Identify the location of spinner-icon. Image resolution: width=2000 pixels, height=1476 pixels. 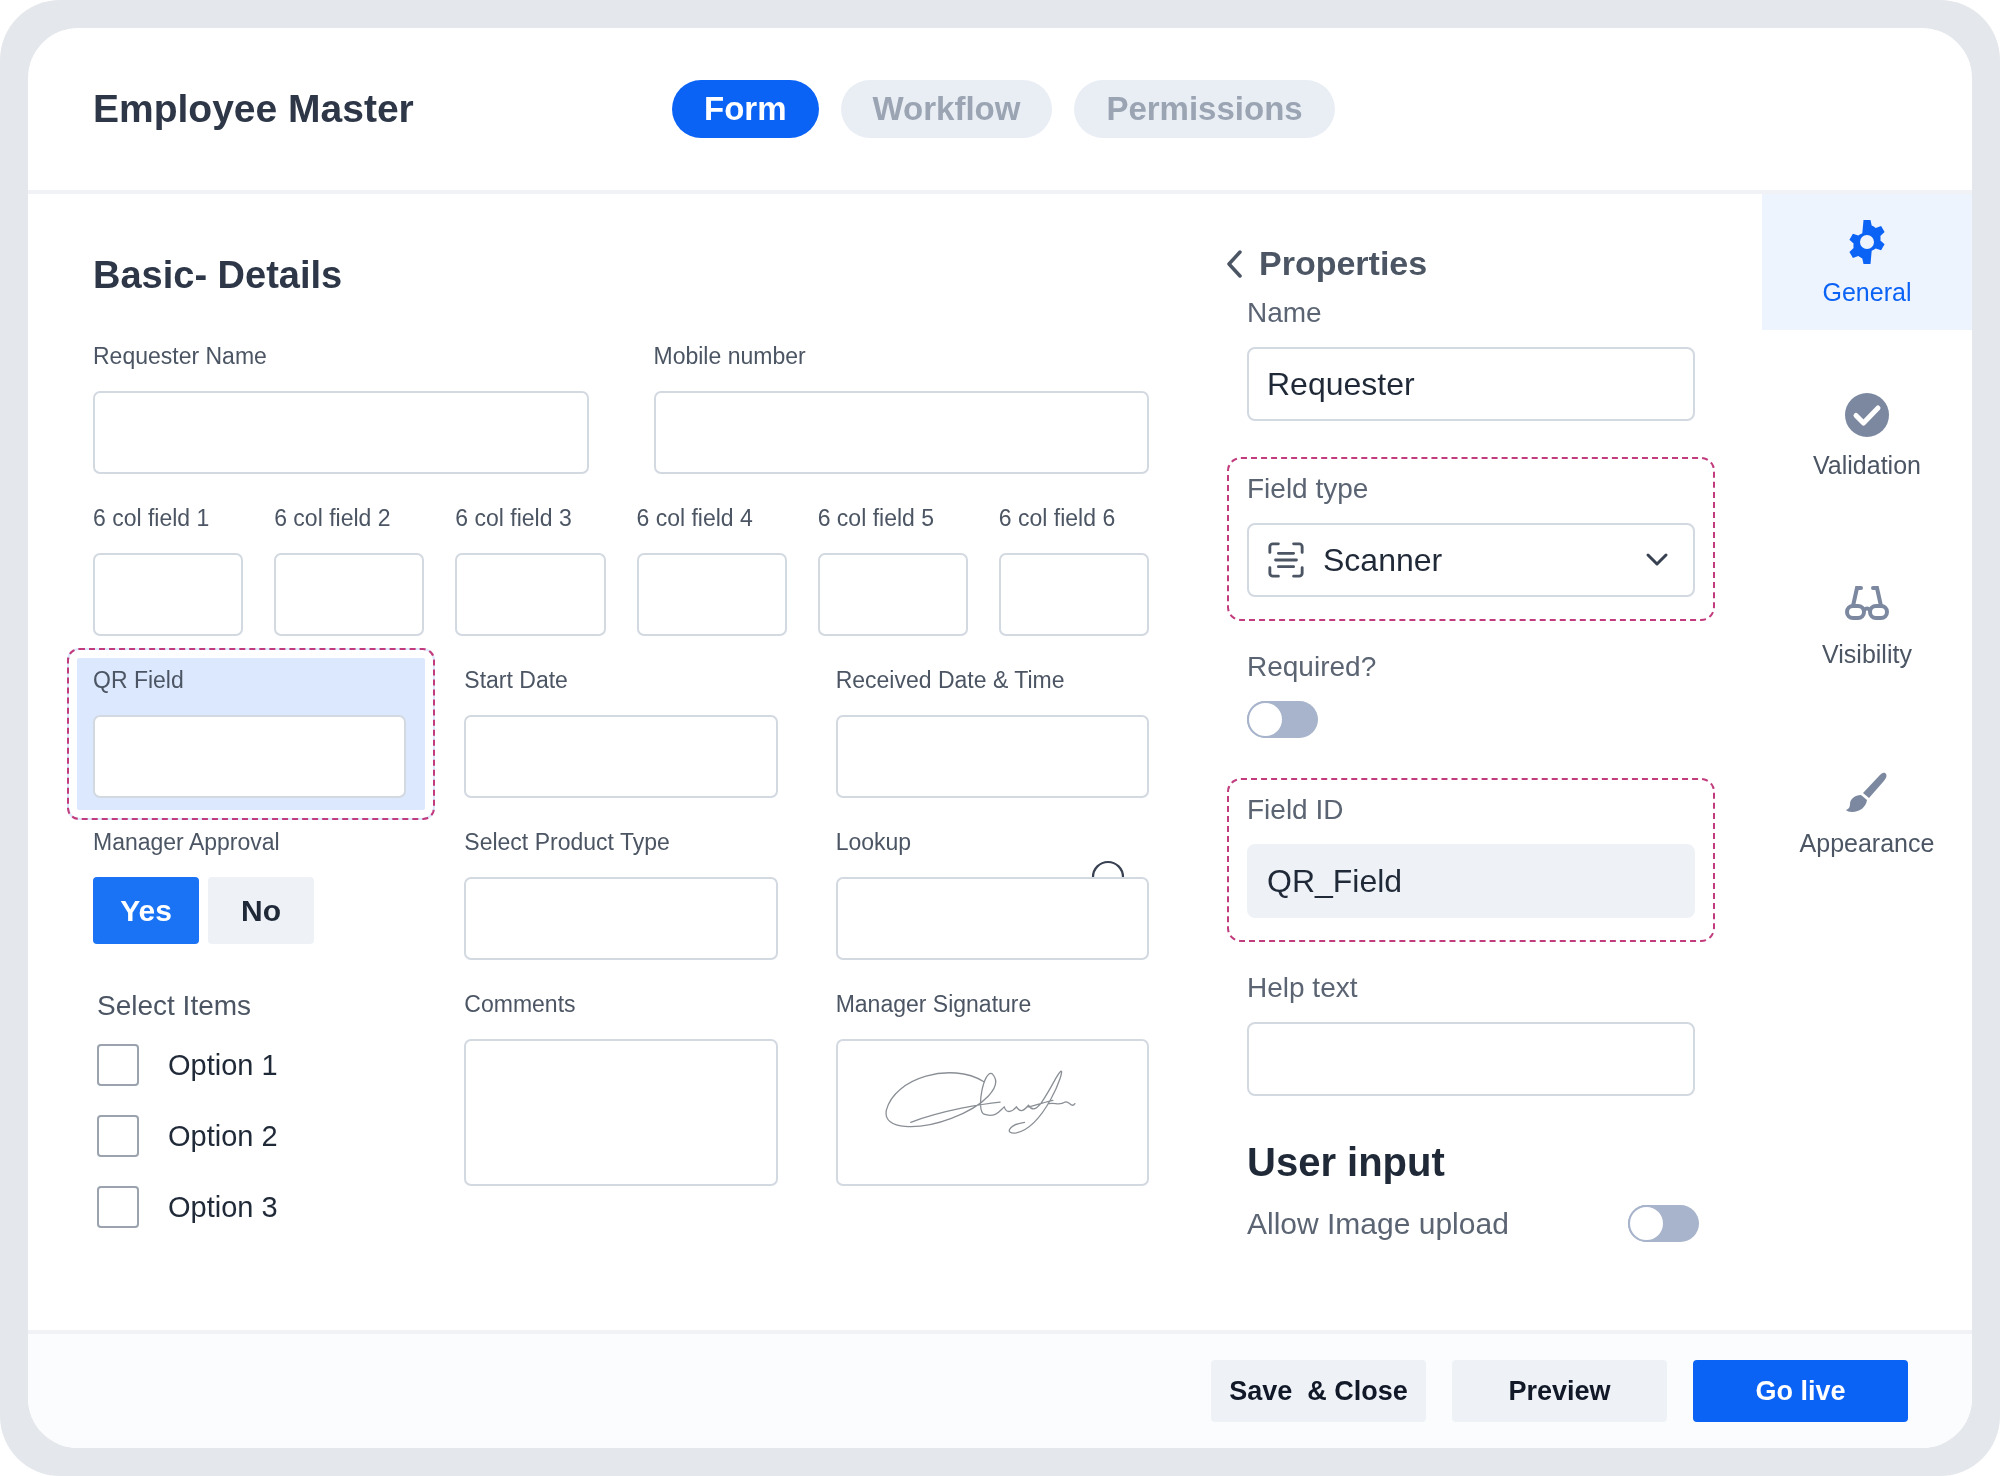
(1108, 869).